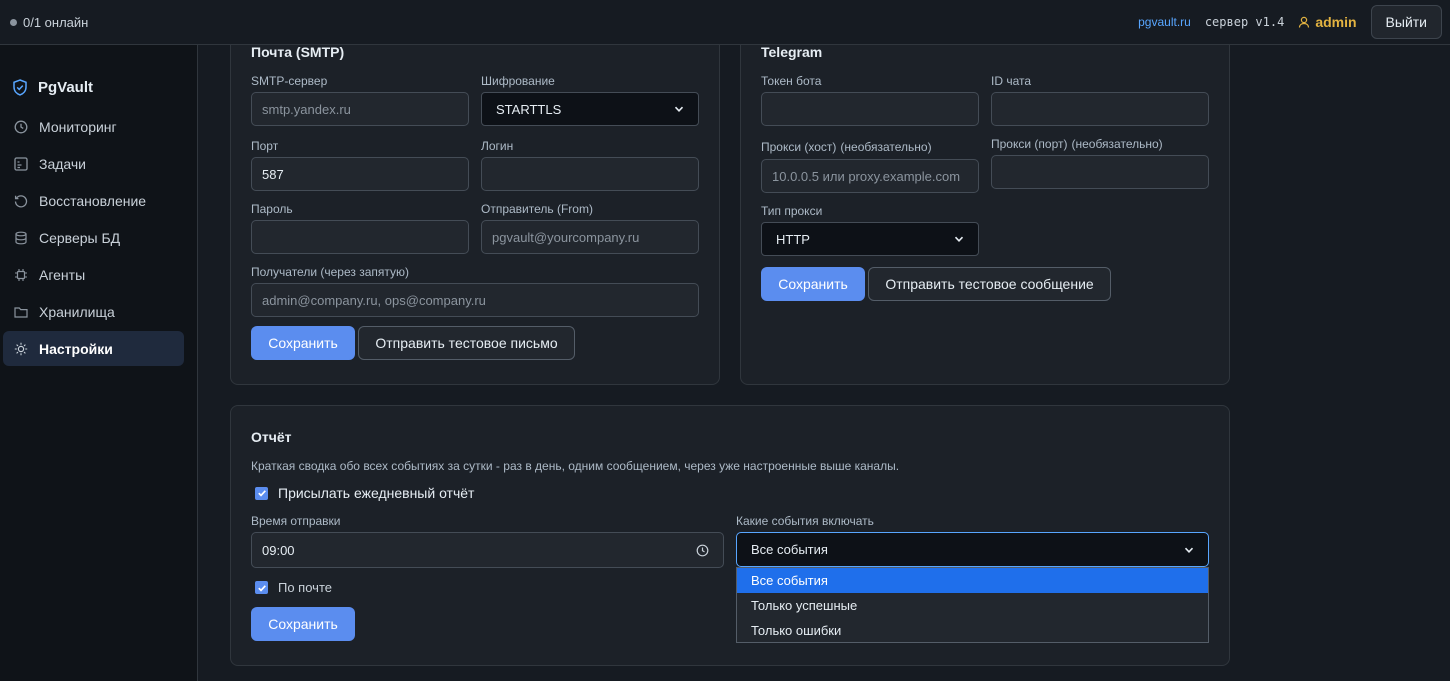 This screenshot has height=681, width=1450. What do you see at coordinates (1290, 22) in the screenshot?
I see `top-right-group: pgvault.ru сервер v1.4 admin Выйти` at bounding box center [1290, 22].